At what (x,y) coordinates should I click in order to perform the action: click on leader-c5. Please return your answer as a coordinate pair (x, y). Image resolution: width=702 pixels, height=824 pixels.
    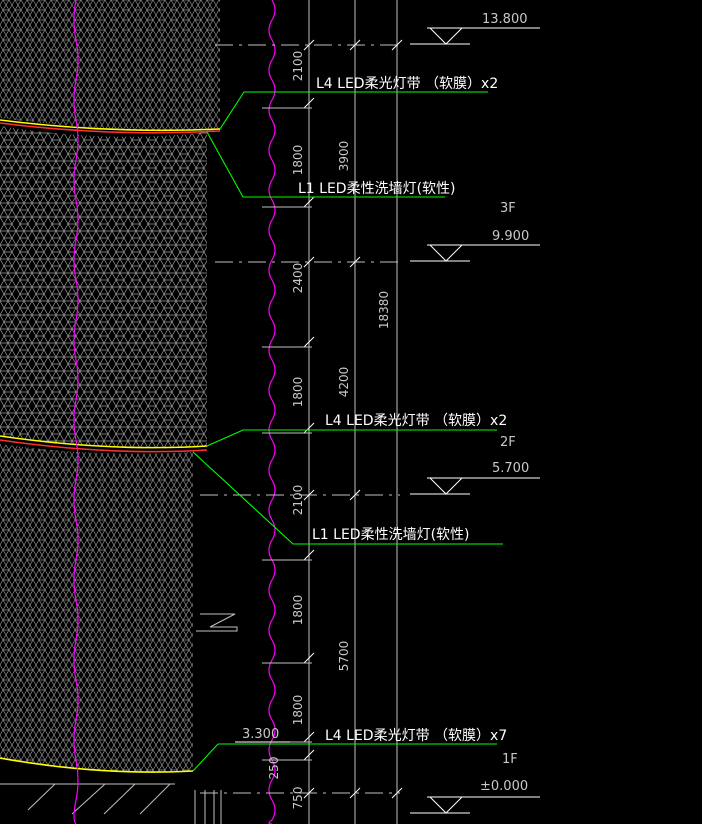
    Looking at the image, I should click on (344, 757).